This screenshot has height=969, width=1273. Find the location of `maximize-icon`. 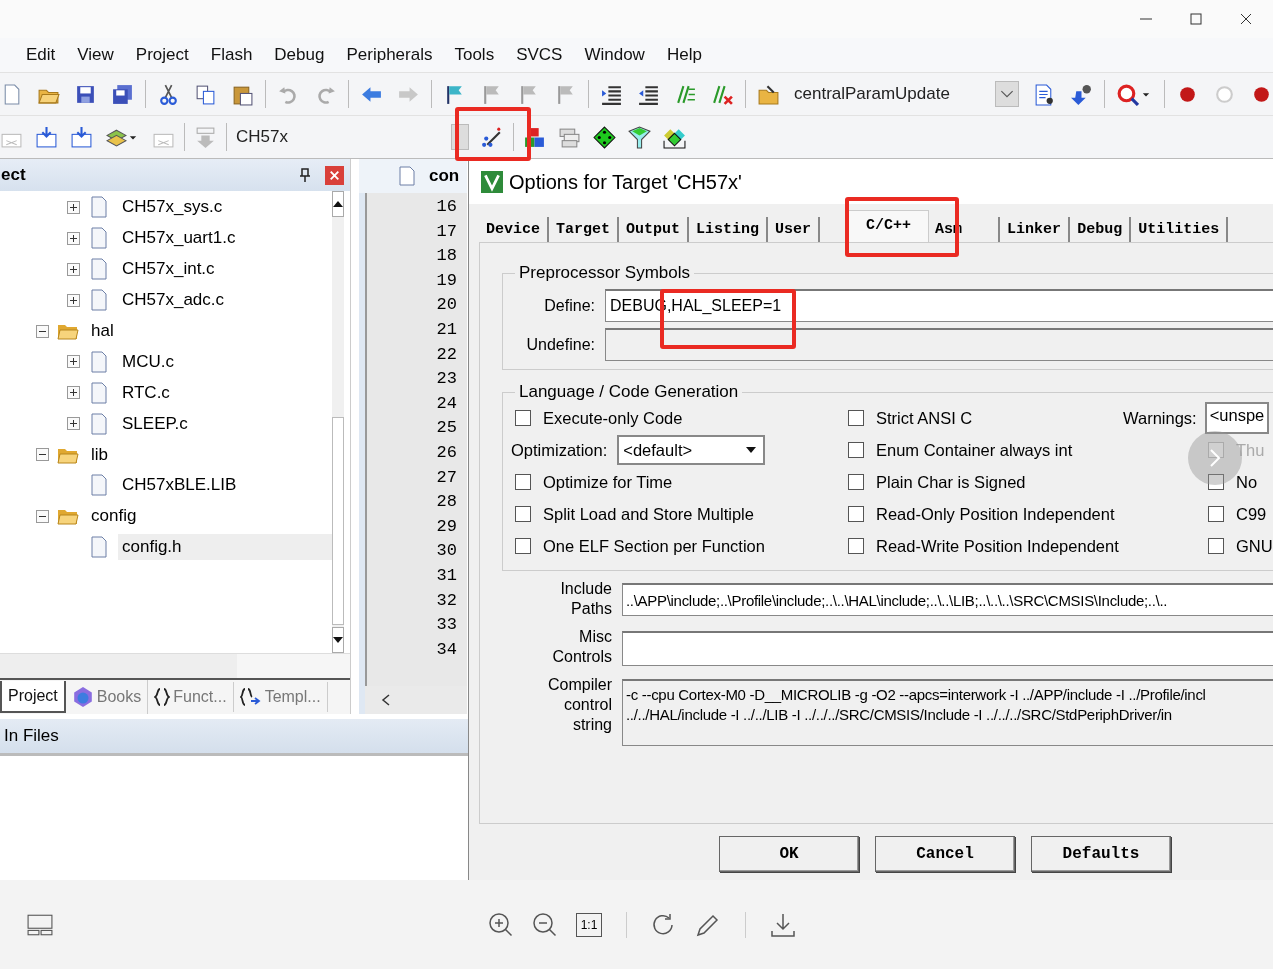

maximize-icon is located at coordinates (1196, 19).